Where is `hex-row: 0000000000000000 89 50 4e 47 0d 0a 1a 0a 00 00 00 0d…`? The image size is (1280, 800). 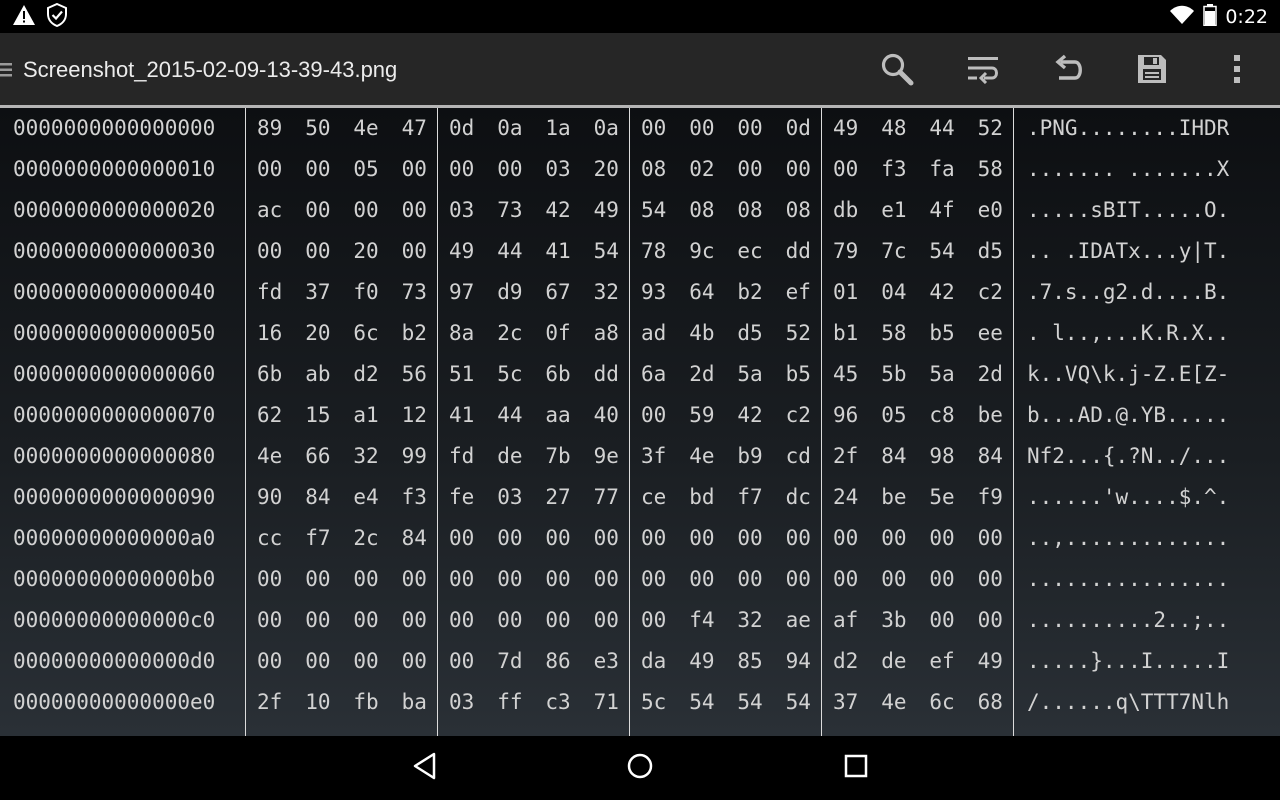
hex-row: 0000000000000000 89 50 4e 47 0d 0a 1a 0a 00 00 00 0d… is located at coordinates (640, 128).